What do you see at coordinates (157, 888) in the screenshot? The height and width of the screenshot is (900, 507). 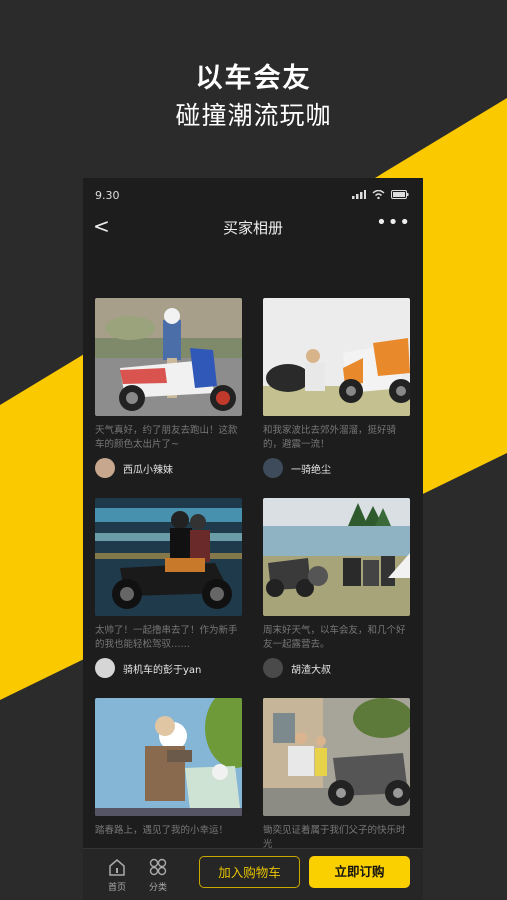 I see `tab-category-label: 分类` at bounding box center [157, 888].